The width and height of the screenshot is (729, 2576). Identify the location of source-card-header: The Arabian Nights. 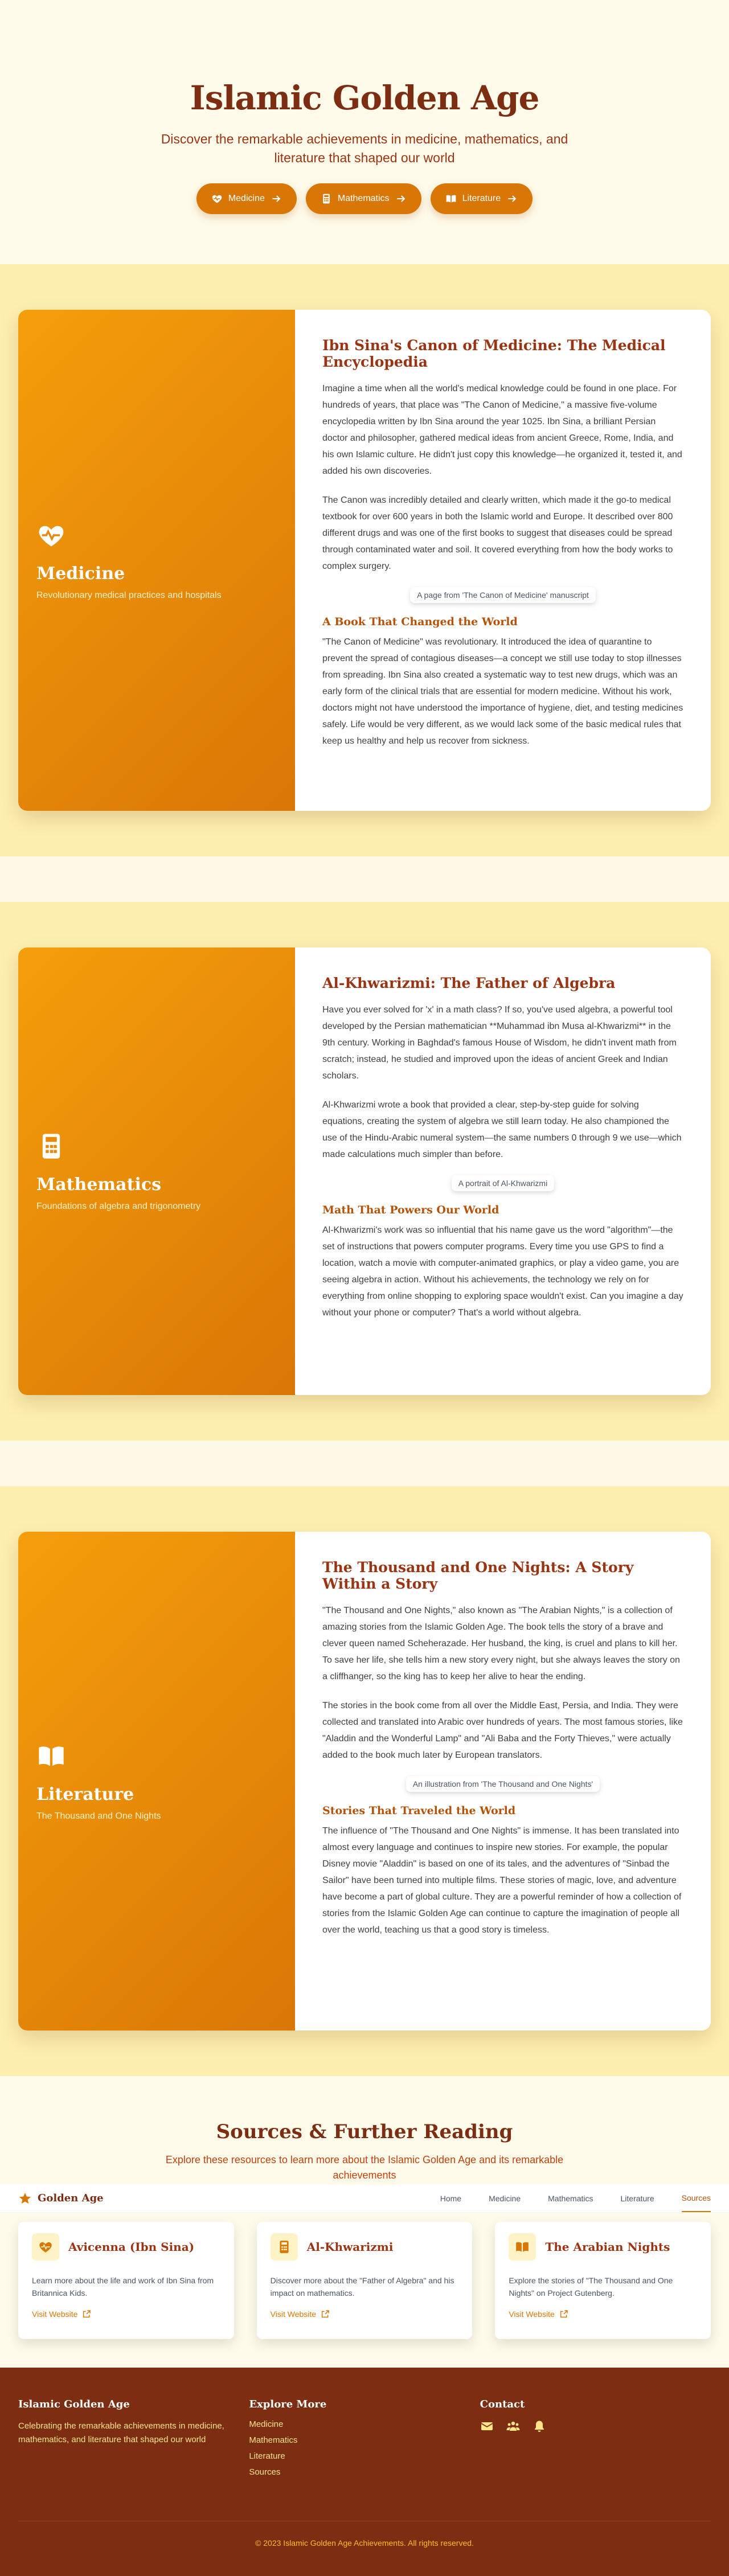
(603, 2247).